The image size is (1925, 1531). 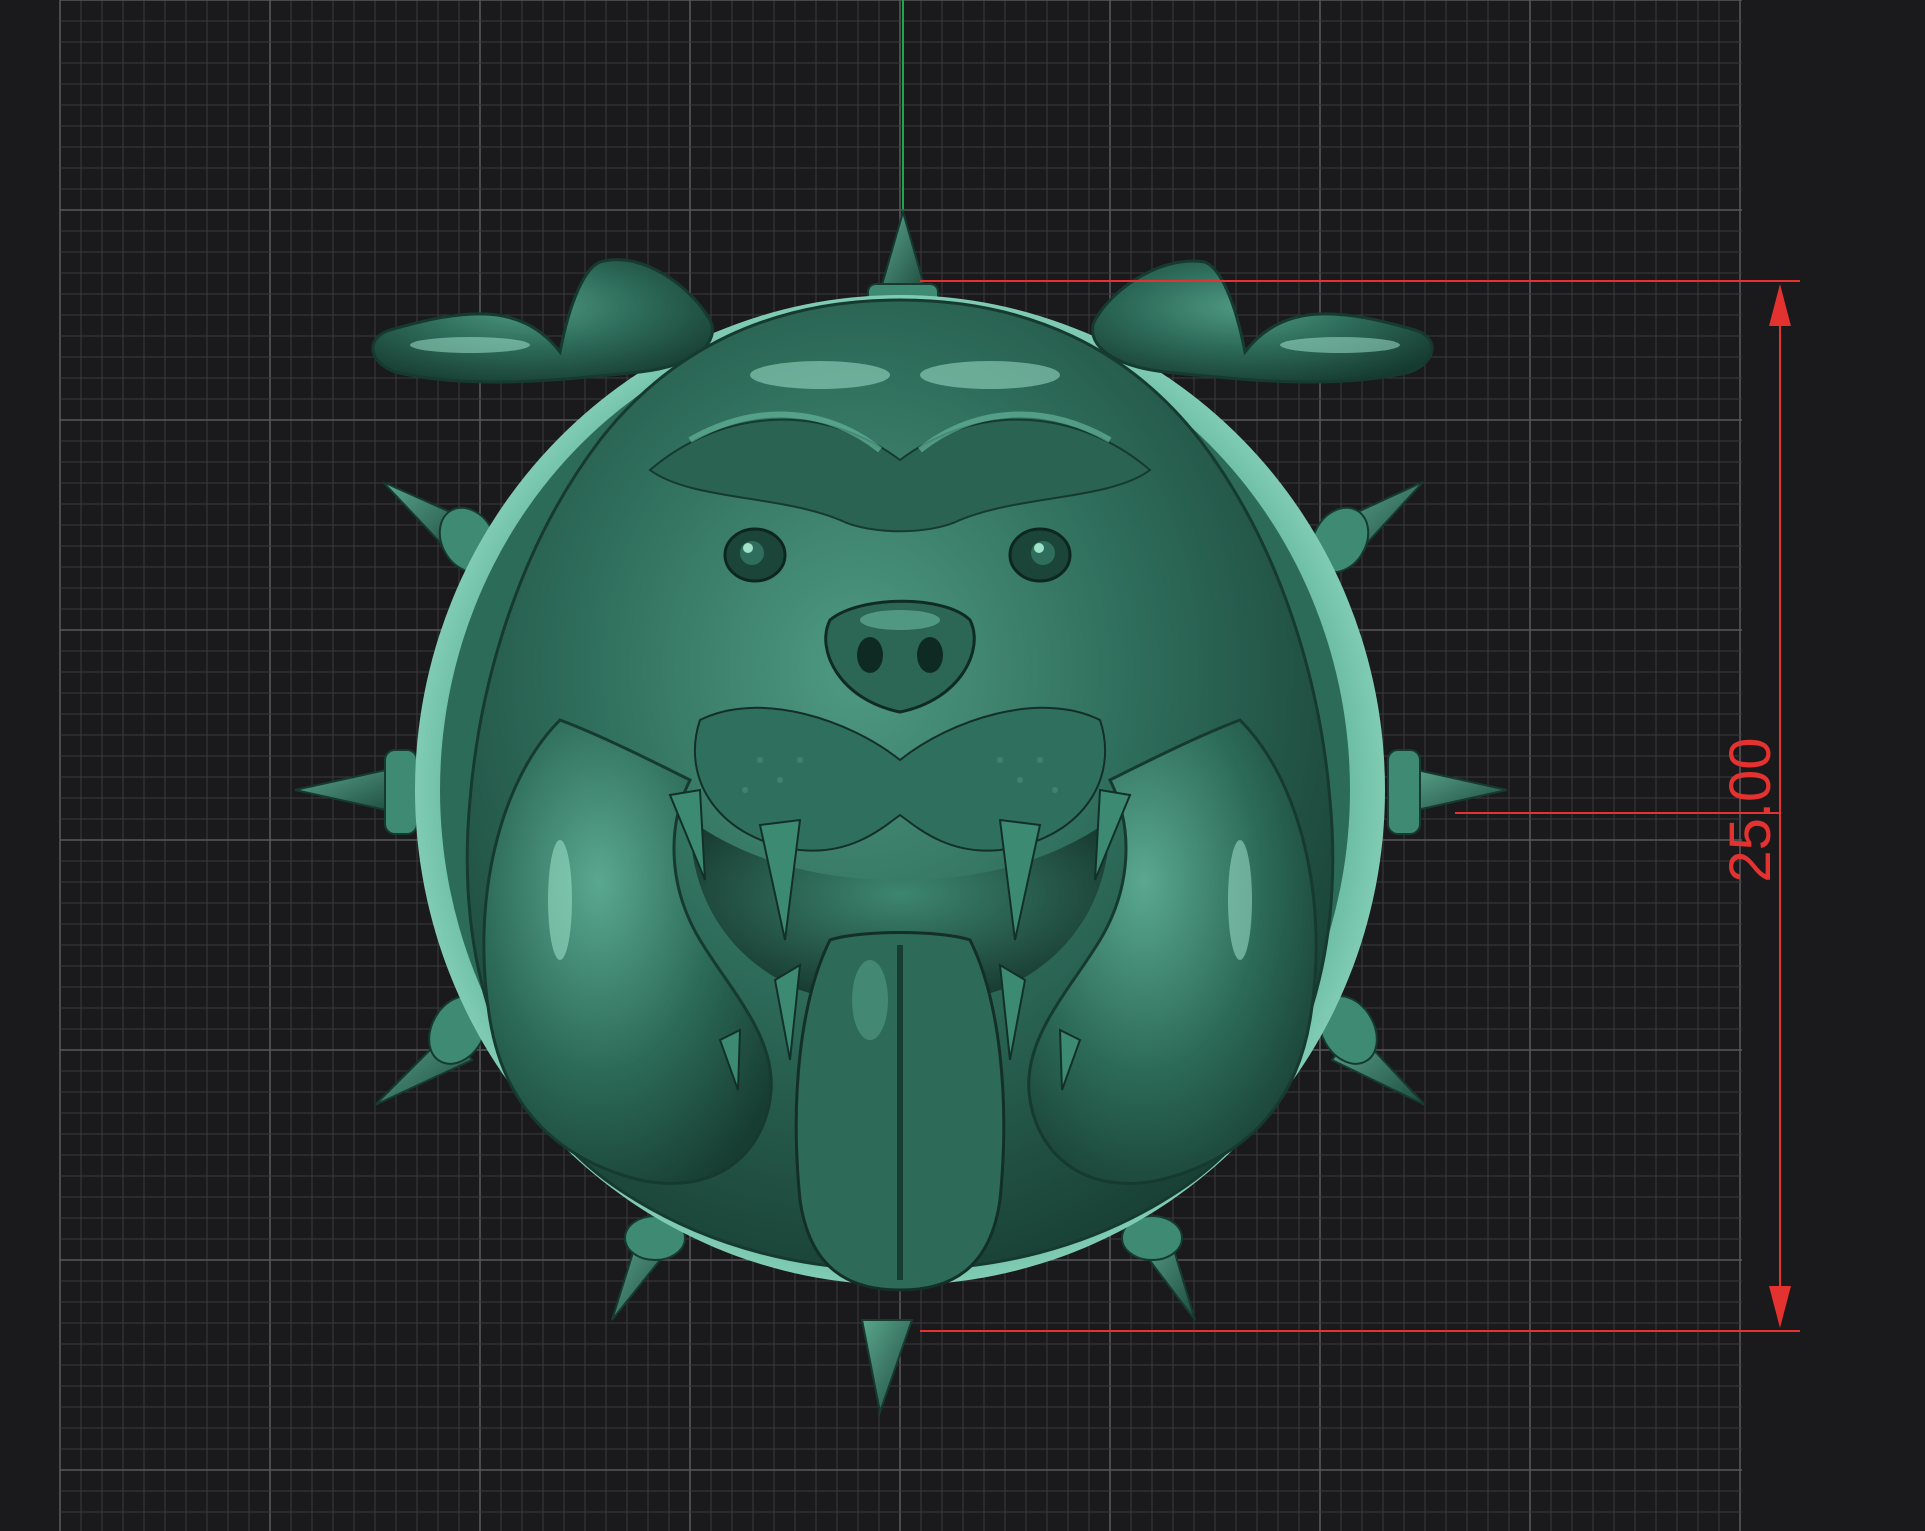 I want to click on dimension-value: 25.00, so click(x=1750, y=809).